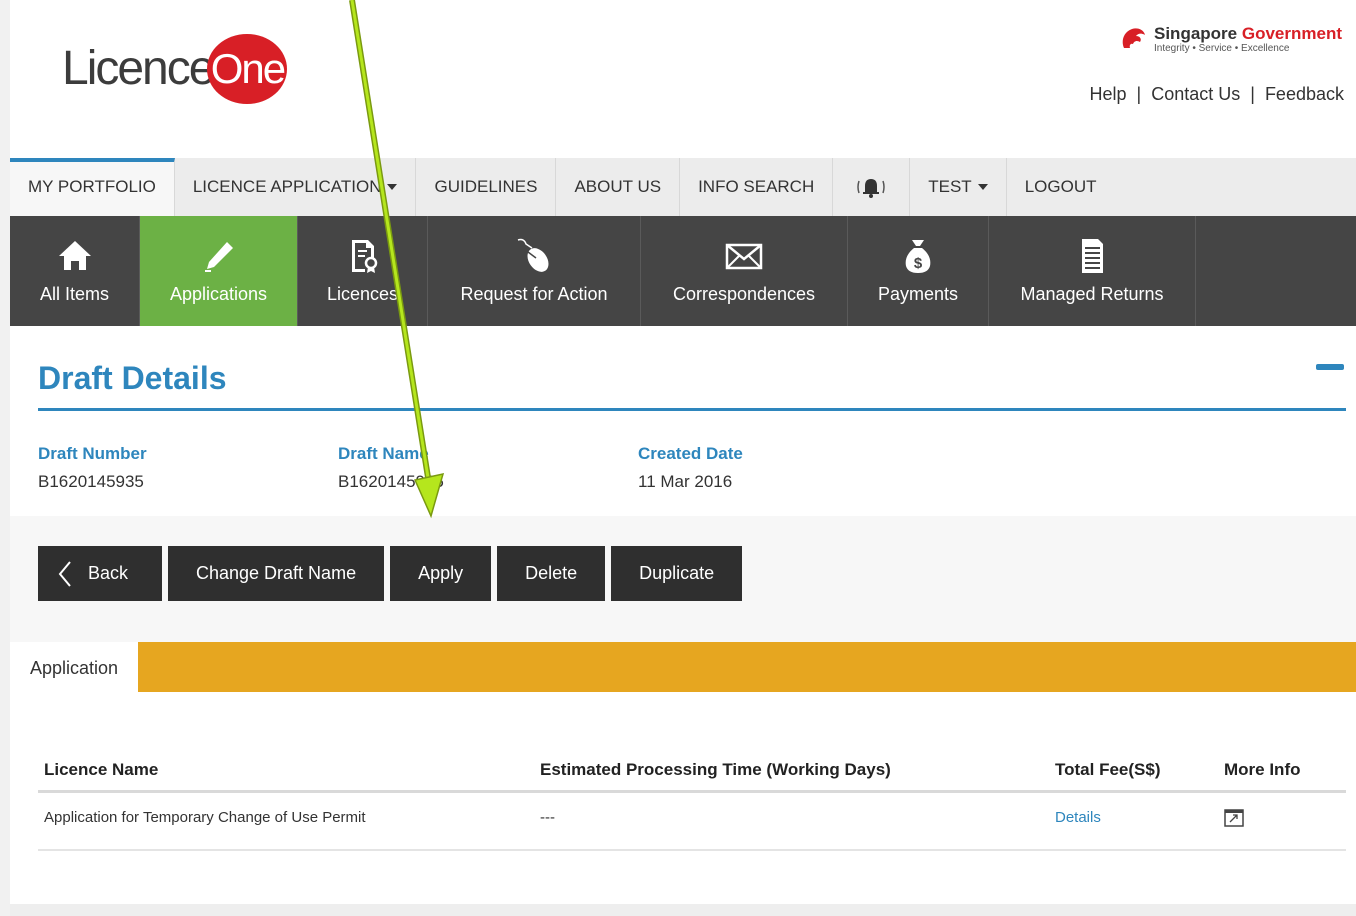  Describe the element at coordinates (1133, 38) in the screenshot. I see `lion-head-icon` at that location.